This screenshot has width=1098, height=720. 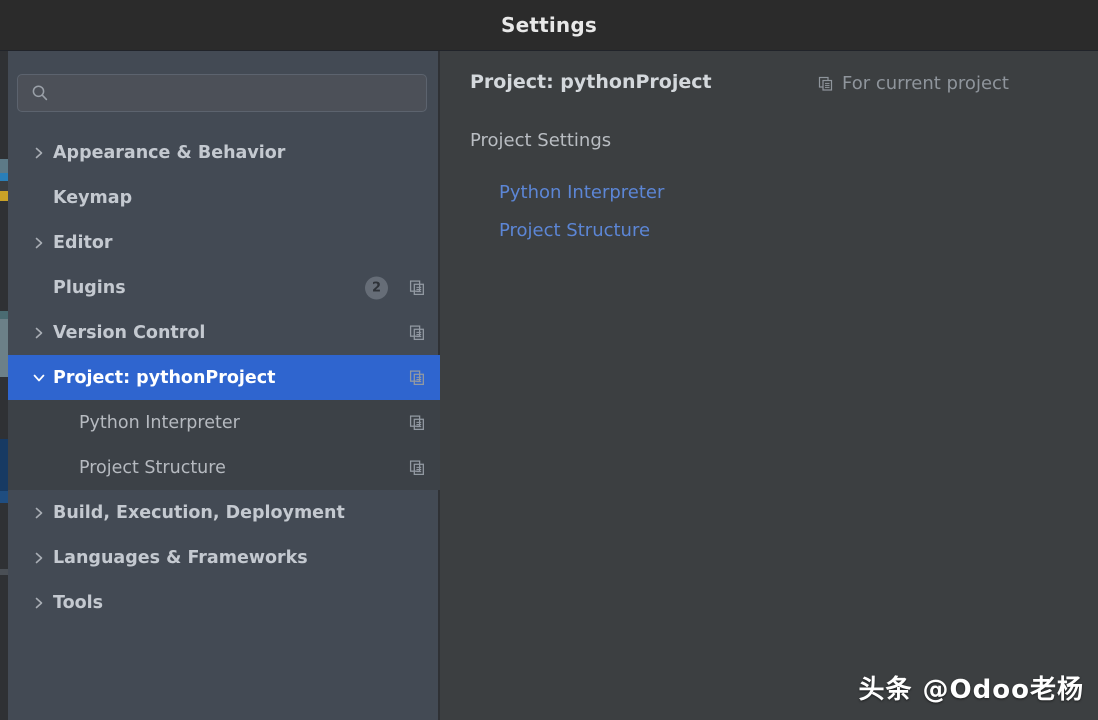 What do you see at coordinates (40, 93) in the screenshot?
I see `search-icon` at bounding box center [40, 93].